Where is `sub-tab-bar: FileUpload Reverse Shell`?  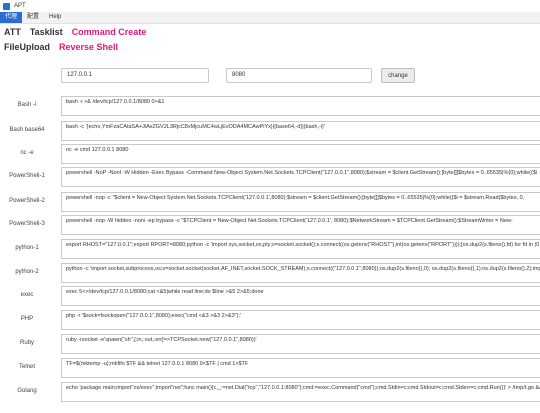 sub-tab-bar: FileUpload Reverse Shell is located at coordinates (65, 47).